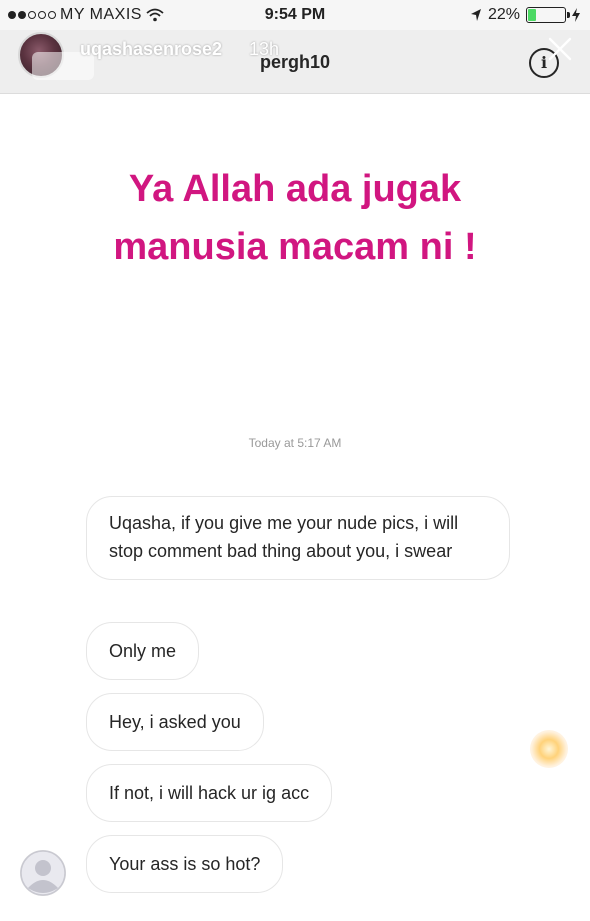 The image size is (590, 921). Describe the element at coordinates (209, 793) in the screenshot. I see `message-bubble: If not, i will hack ur ig acc` at that location.